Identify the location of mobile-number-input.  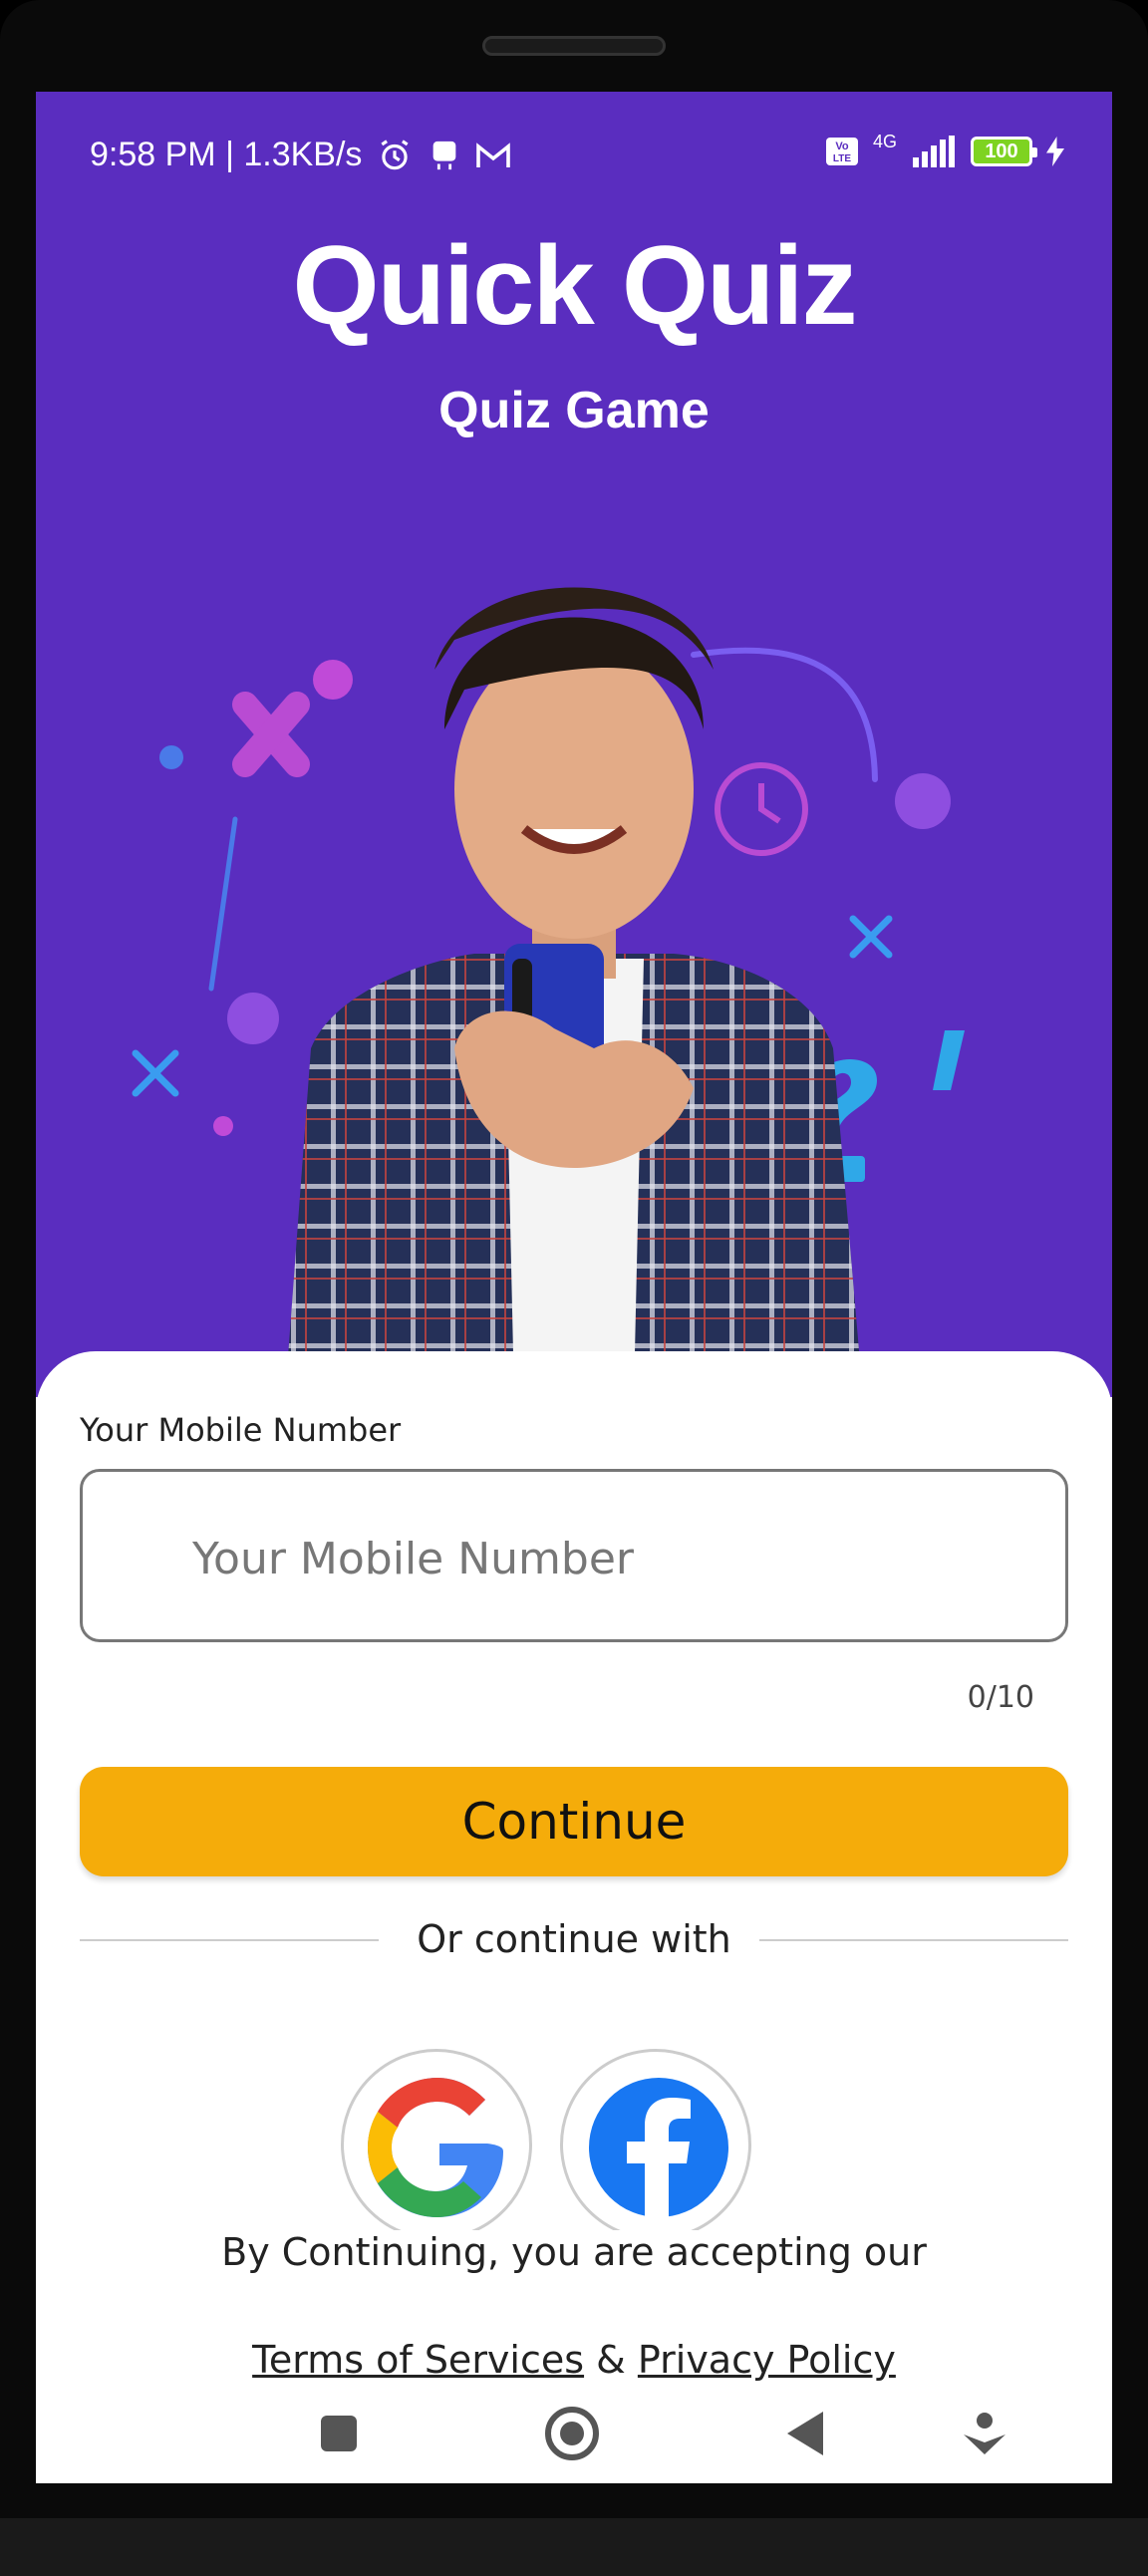
(591, 1558).